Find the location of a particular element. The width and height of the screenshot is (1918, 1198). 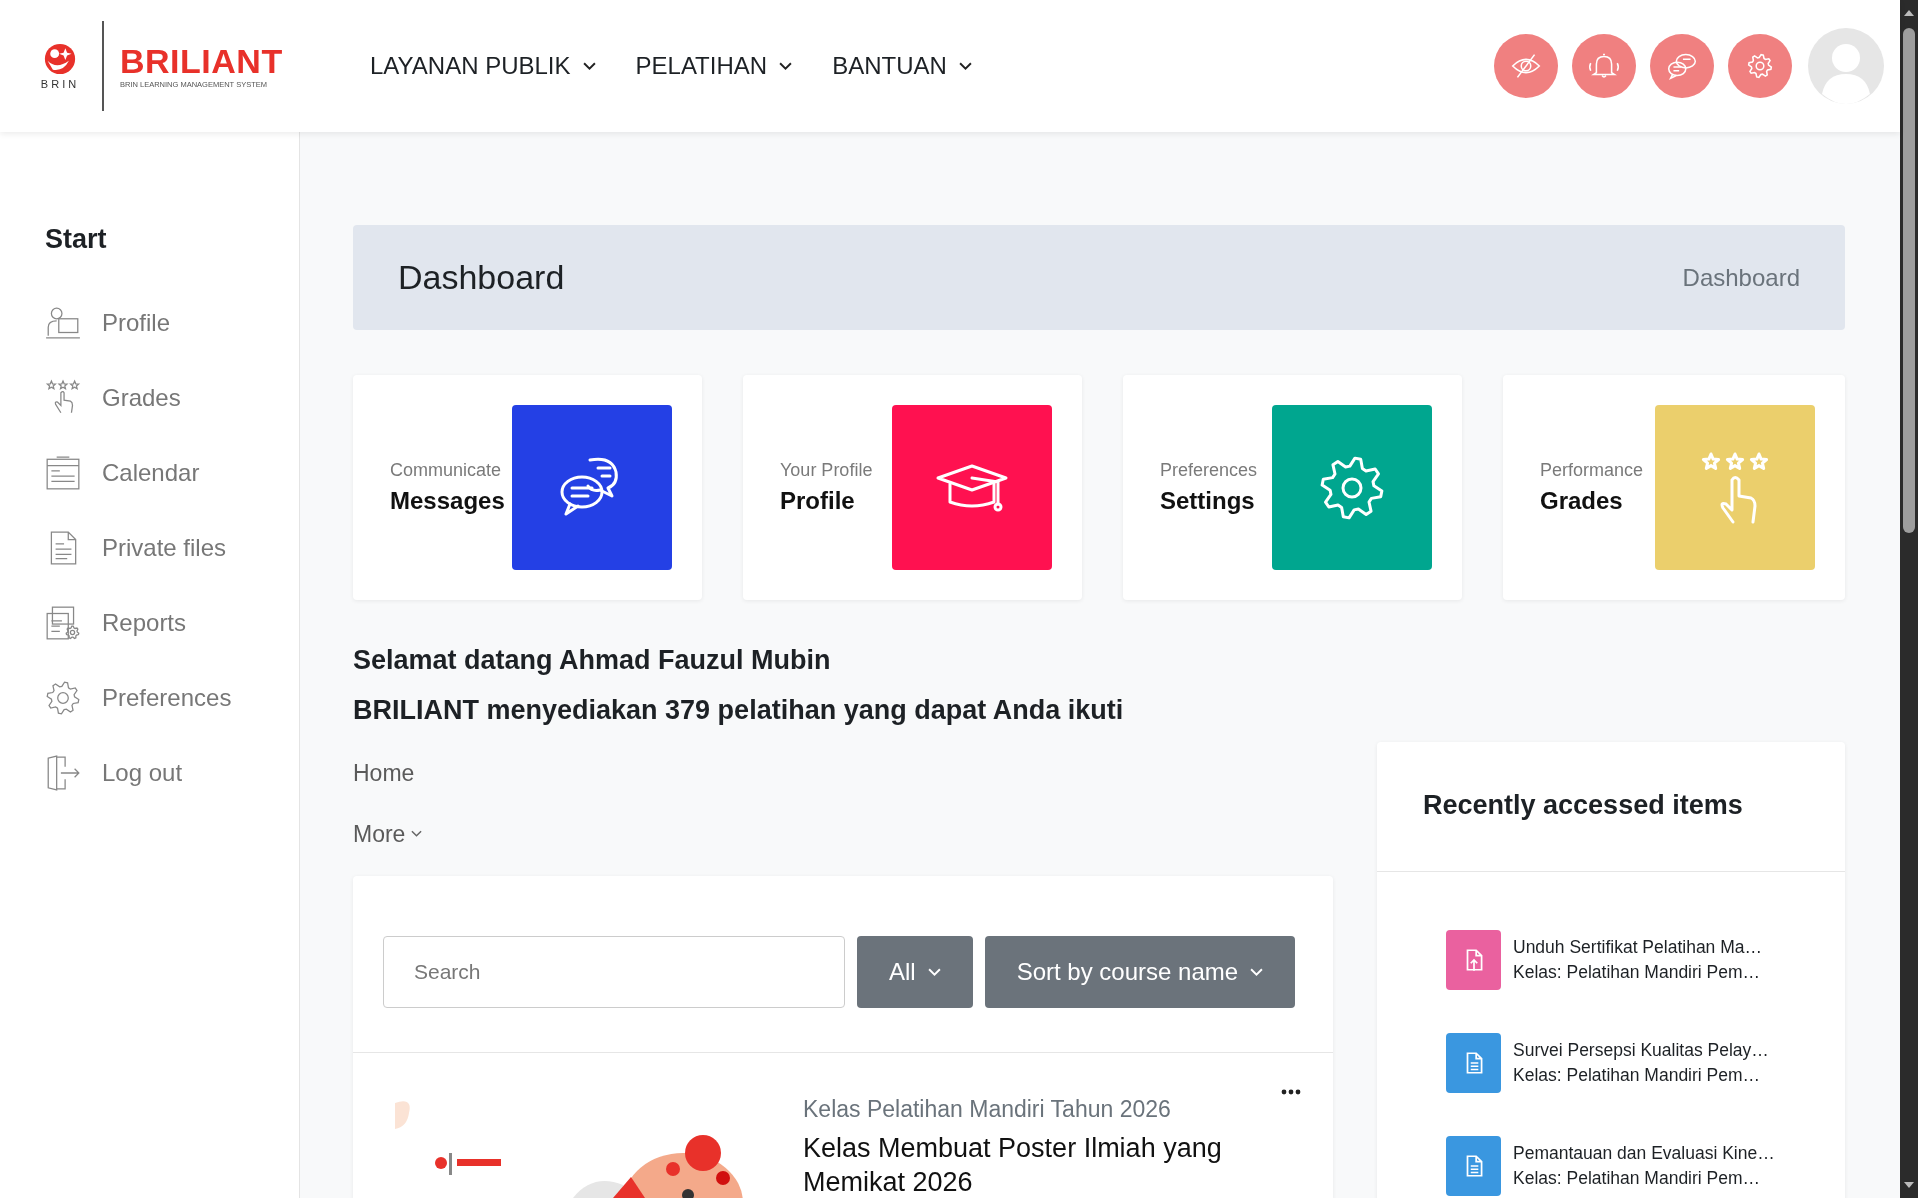

nav-menu: BANTUAN is located at coordinates (902, 66).